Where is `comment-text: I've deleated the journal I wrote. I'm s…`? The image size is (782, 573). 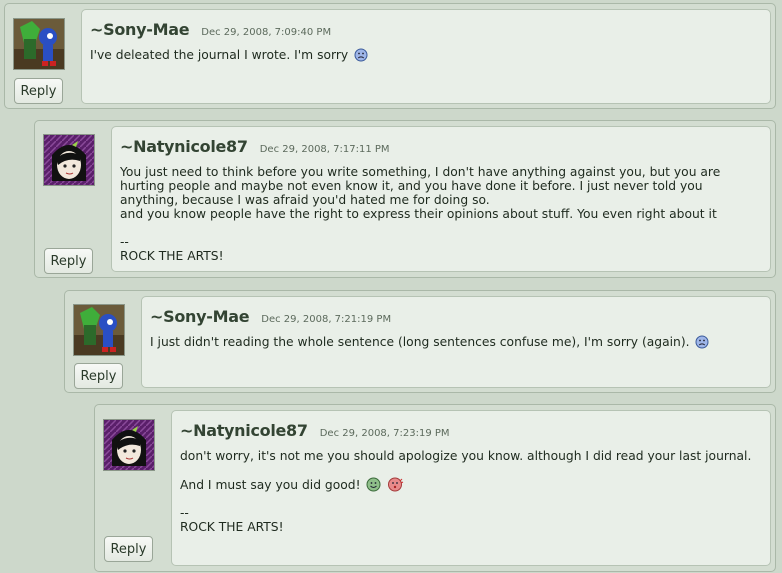
comment-text: I've deleated the journal I wrote. I'm s… is located at coordinates (219, 55).